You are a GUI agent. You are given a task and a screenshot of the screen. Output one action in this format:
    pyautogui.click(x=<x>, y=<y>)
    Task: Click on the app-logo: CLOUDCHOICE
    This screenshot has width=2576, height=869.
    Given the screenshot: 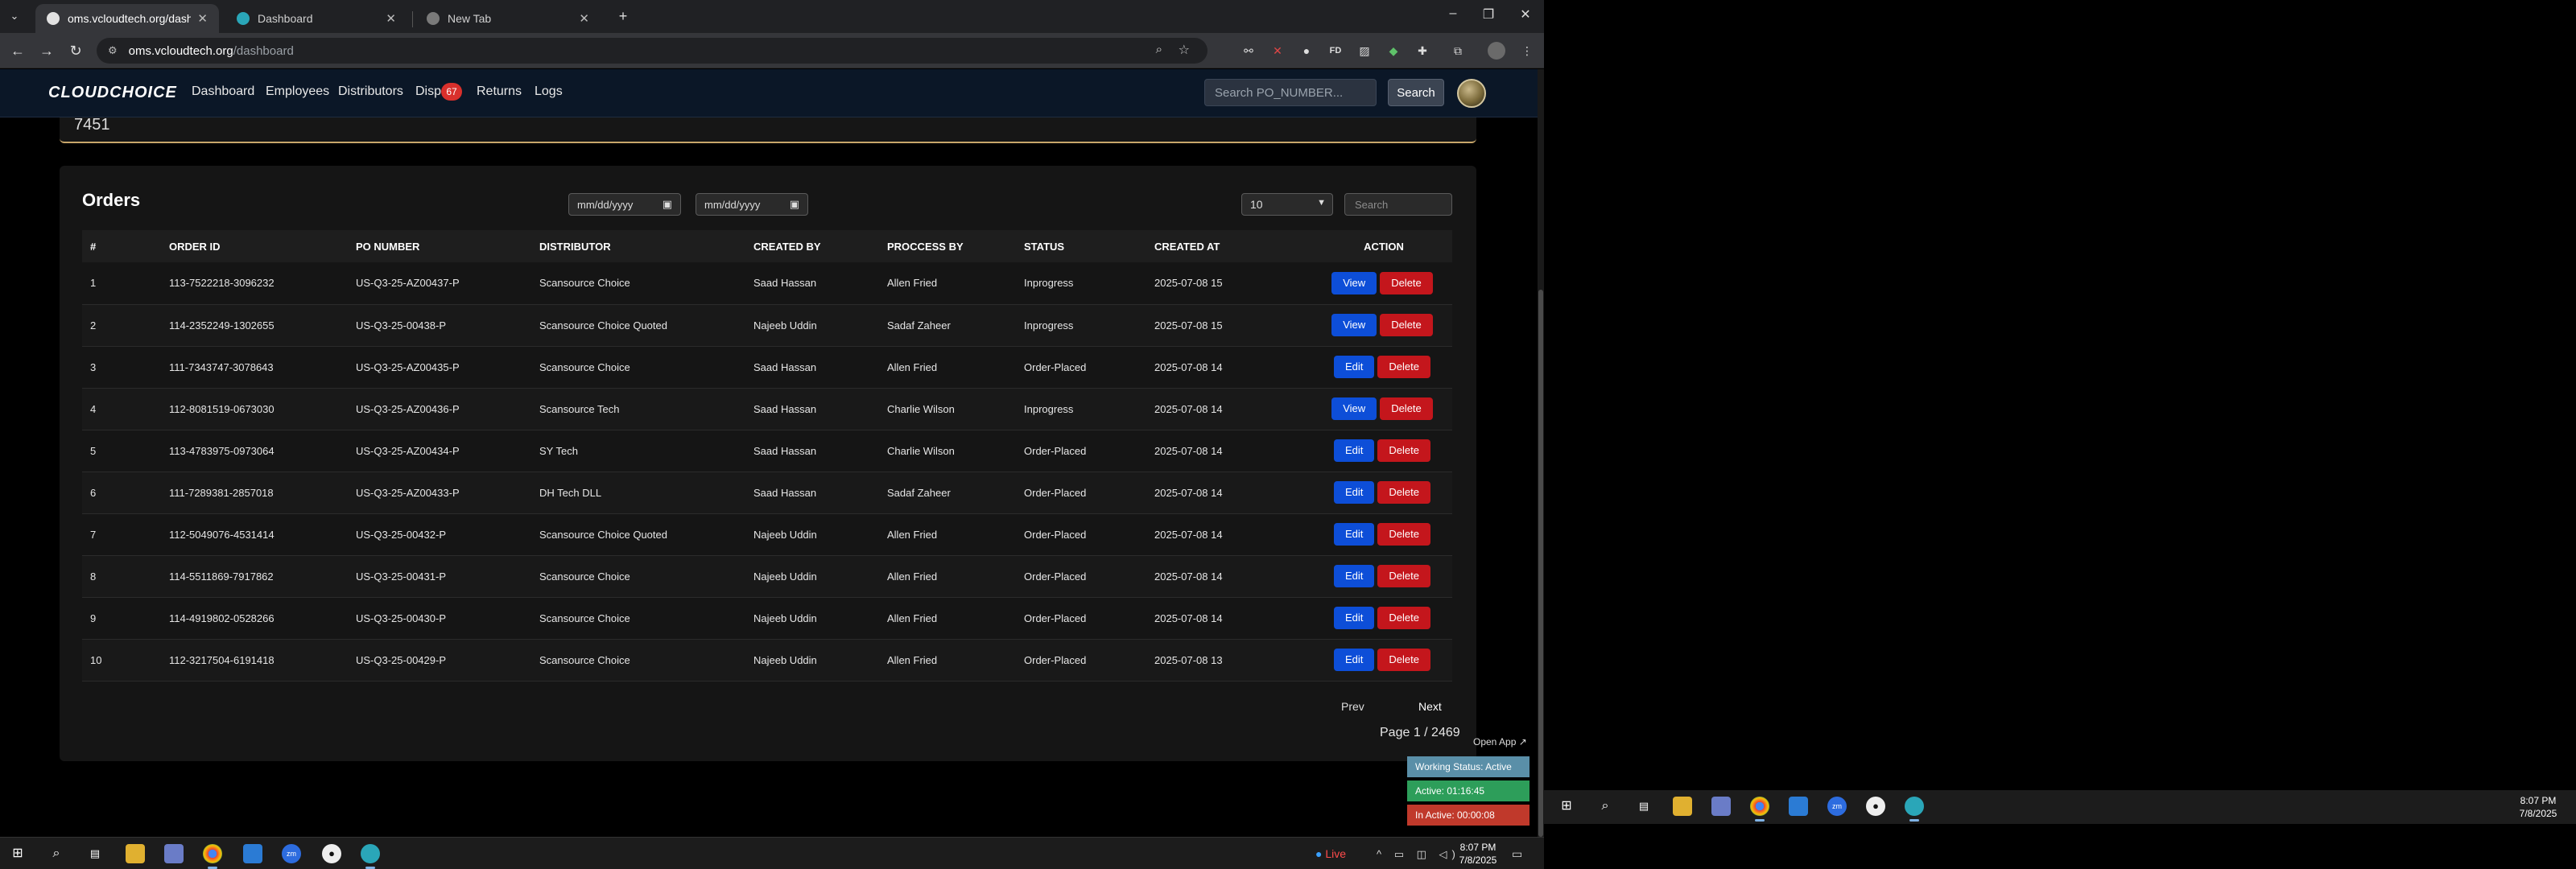 What is the action you would take?
    pyautogui.click(x=112, y=93)
    